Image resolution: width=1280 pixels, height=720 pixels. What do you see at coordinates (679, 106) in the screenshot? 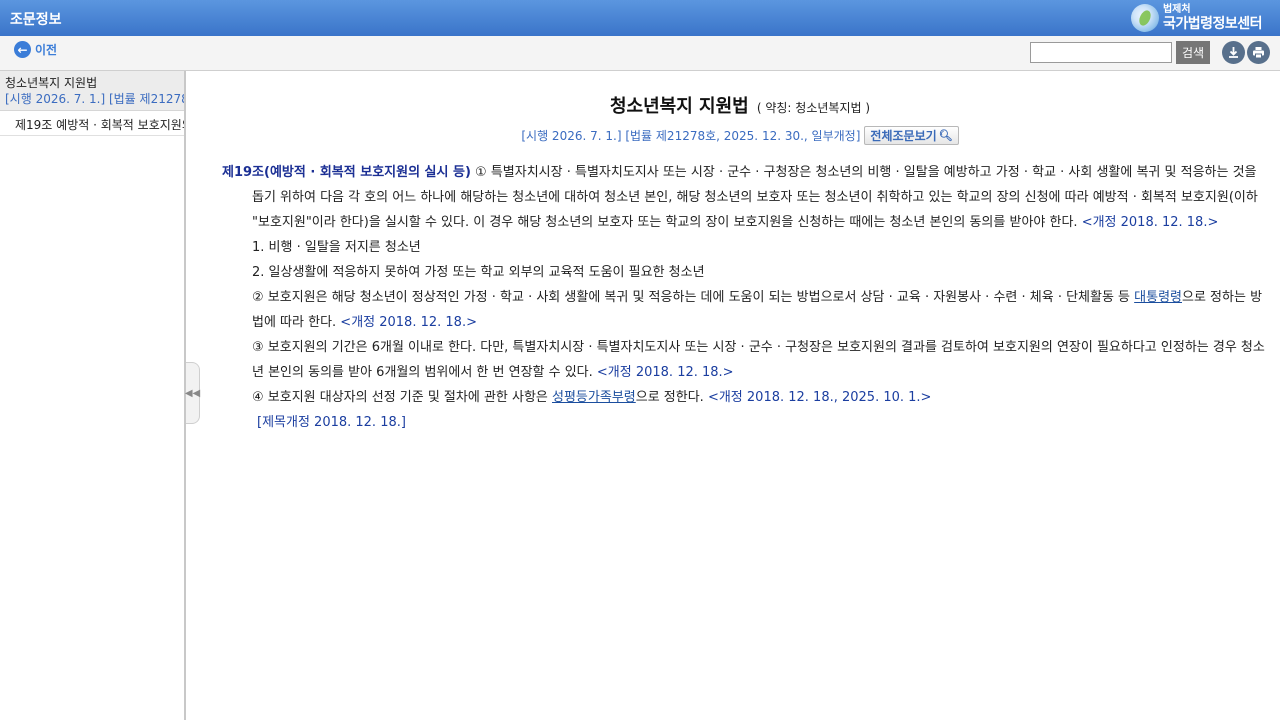
I see `law-title: 청소년복지 지원법` at bounding box center [679, 106].